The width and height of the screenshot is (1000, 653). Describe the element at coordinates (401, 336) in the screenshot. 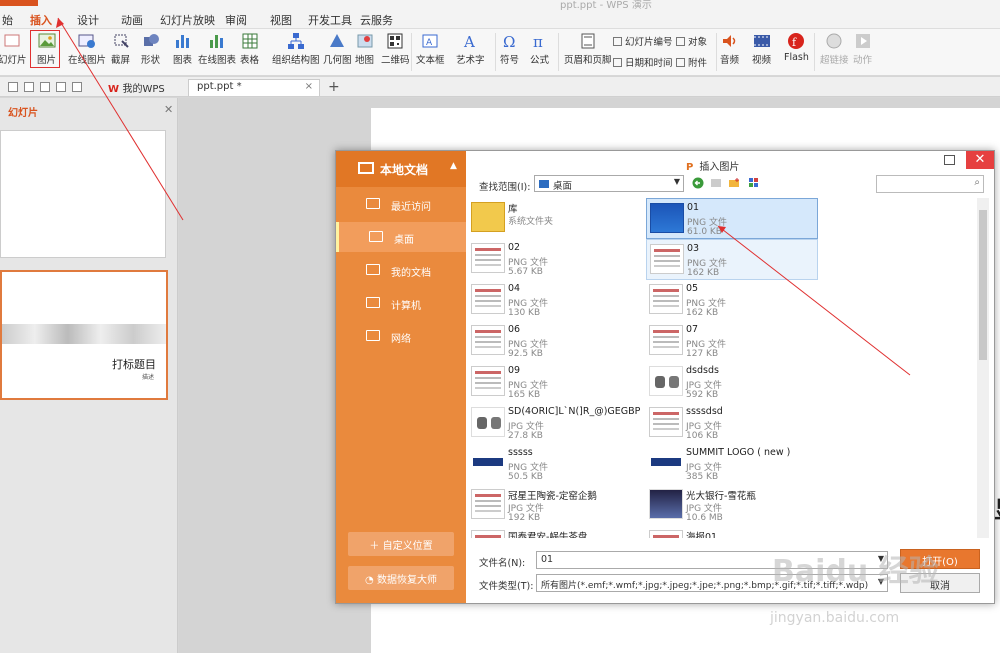

I see `nav-network: 网络` at that location.